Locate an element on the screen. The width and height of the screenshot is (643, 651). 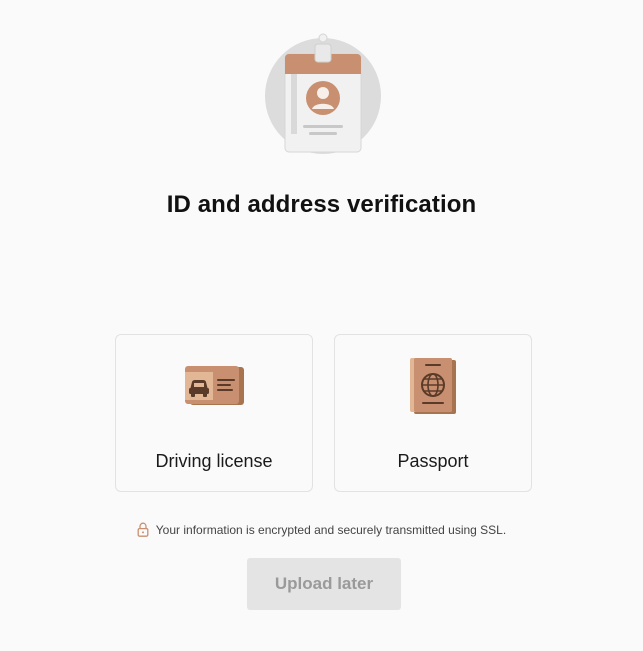
passport-icon is located at coordinates (433, 386).